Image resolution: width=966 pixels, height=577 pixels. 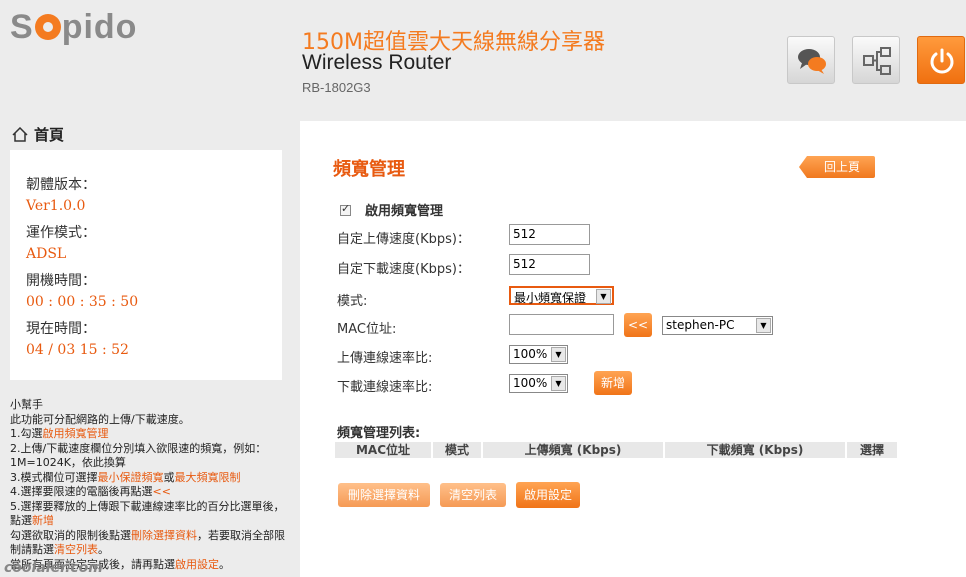 I want to click on mode-label: 運作模式：, so click(x=61, y=233).